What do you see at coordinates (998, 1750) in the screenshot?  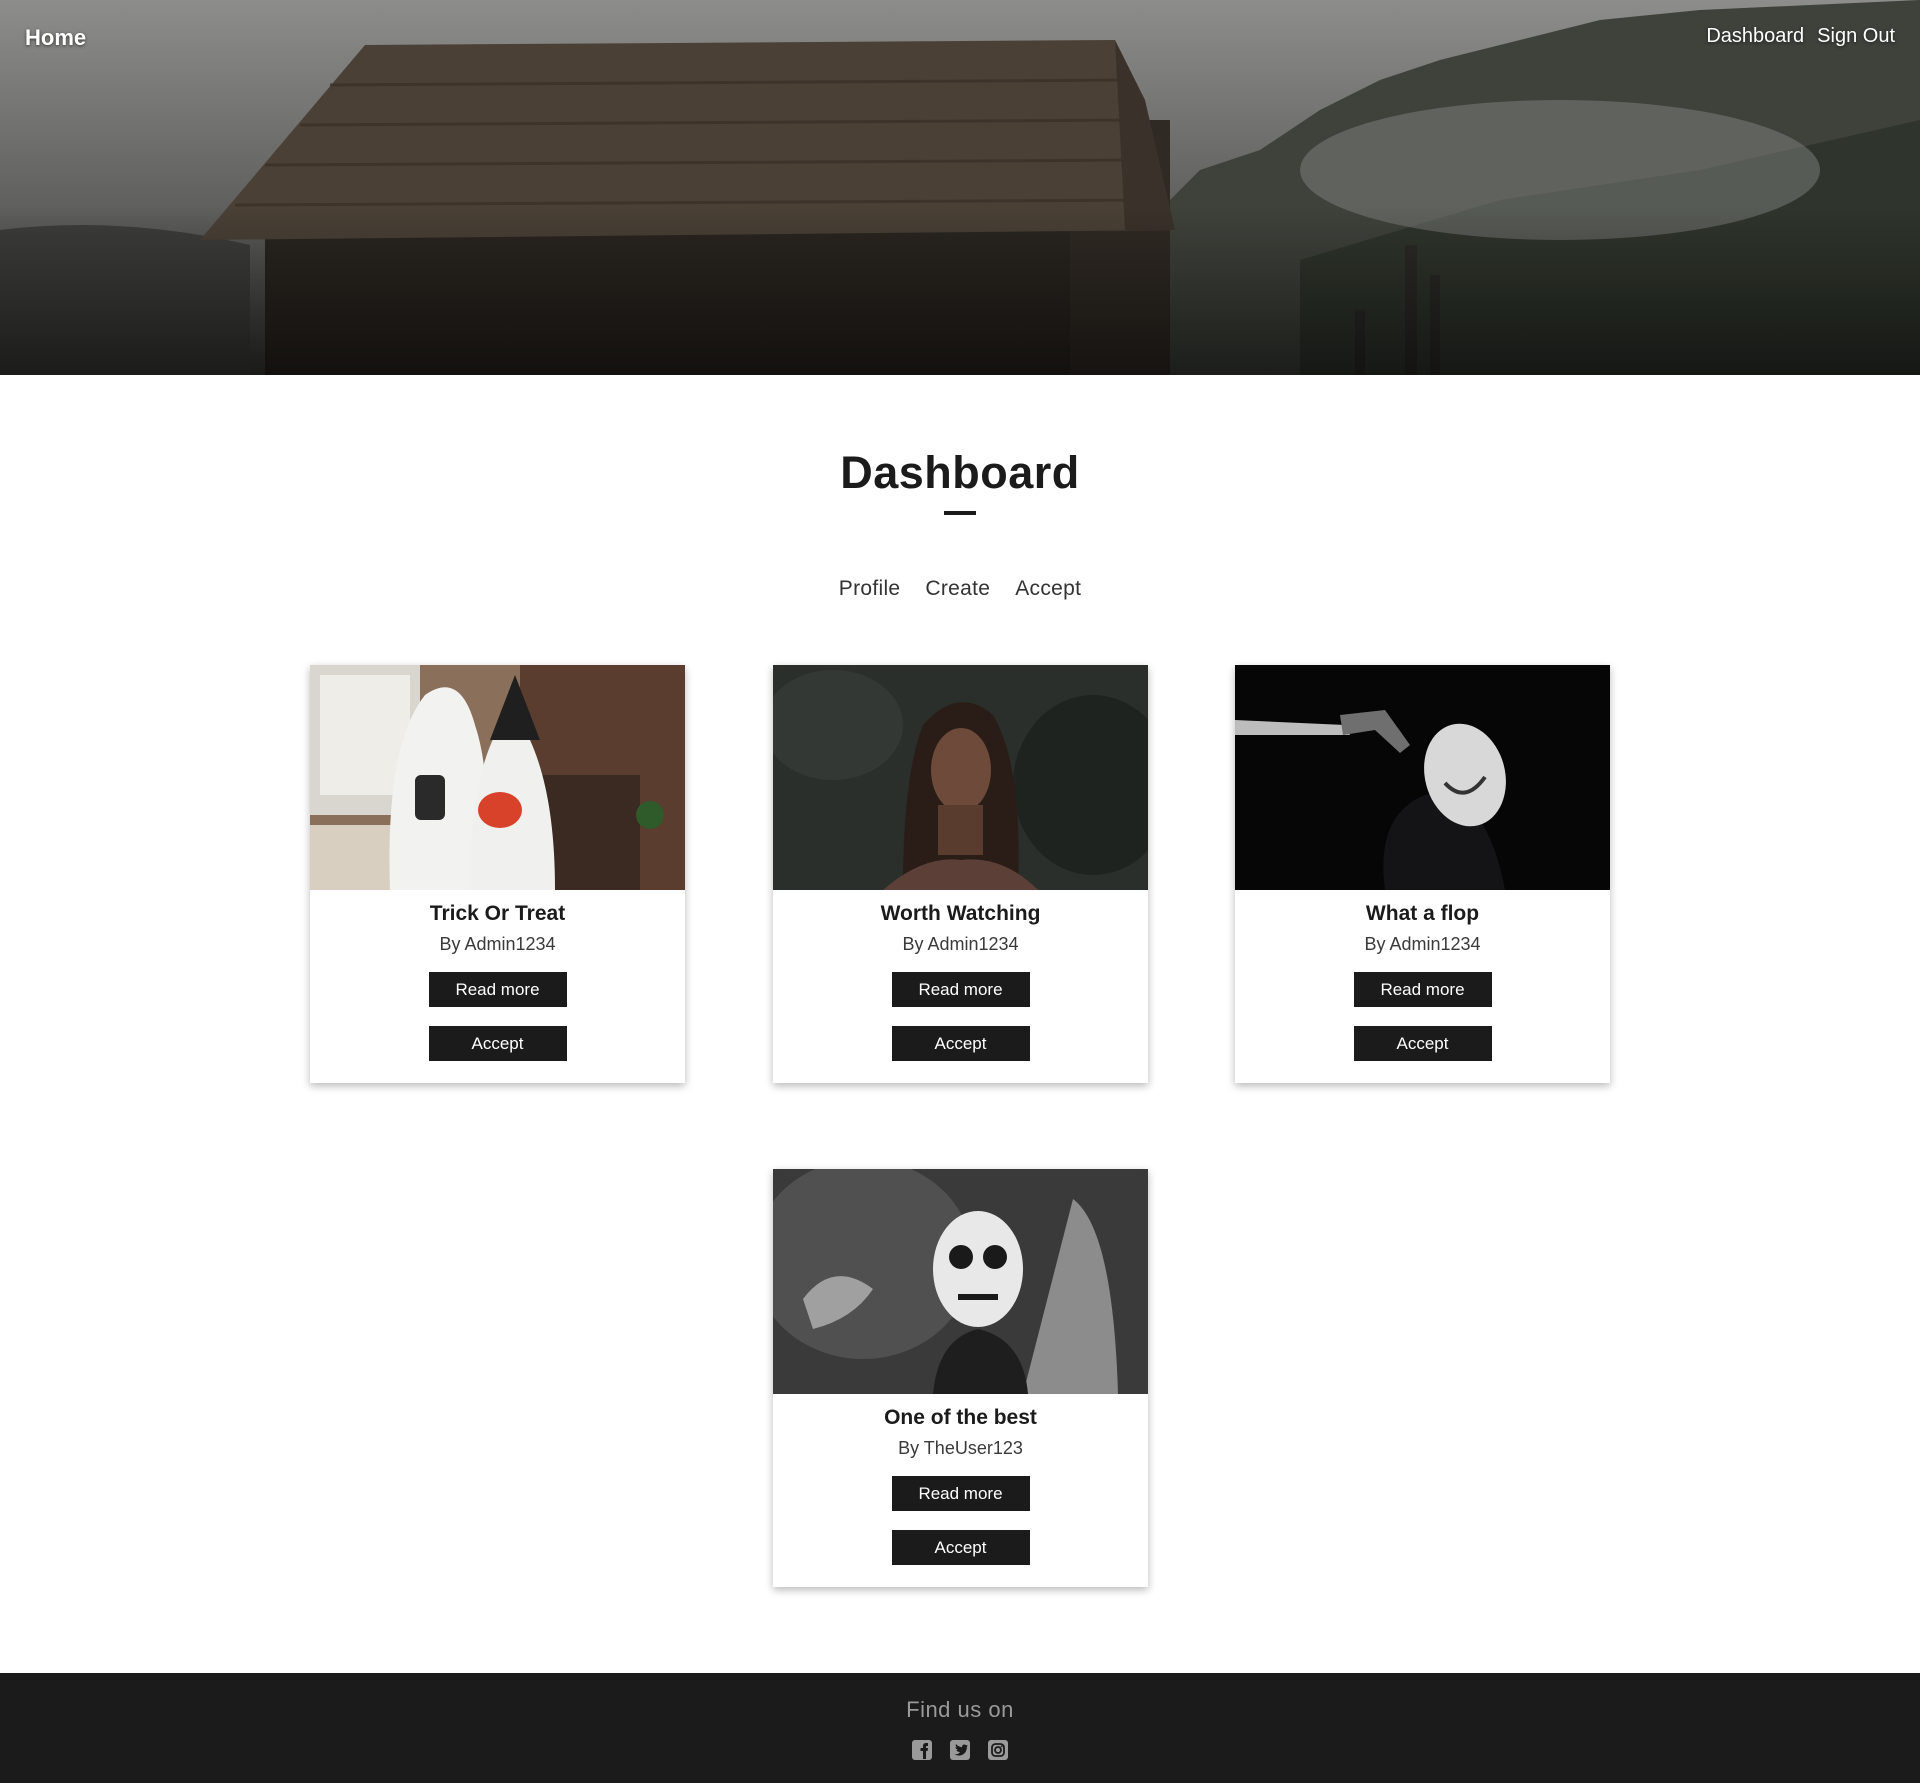 I see `instagram-icon` at bounding box center [998, 1750].